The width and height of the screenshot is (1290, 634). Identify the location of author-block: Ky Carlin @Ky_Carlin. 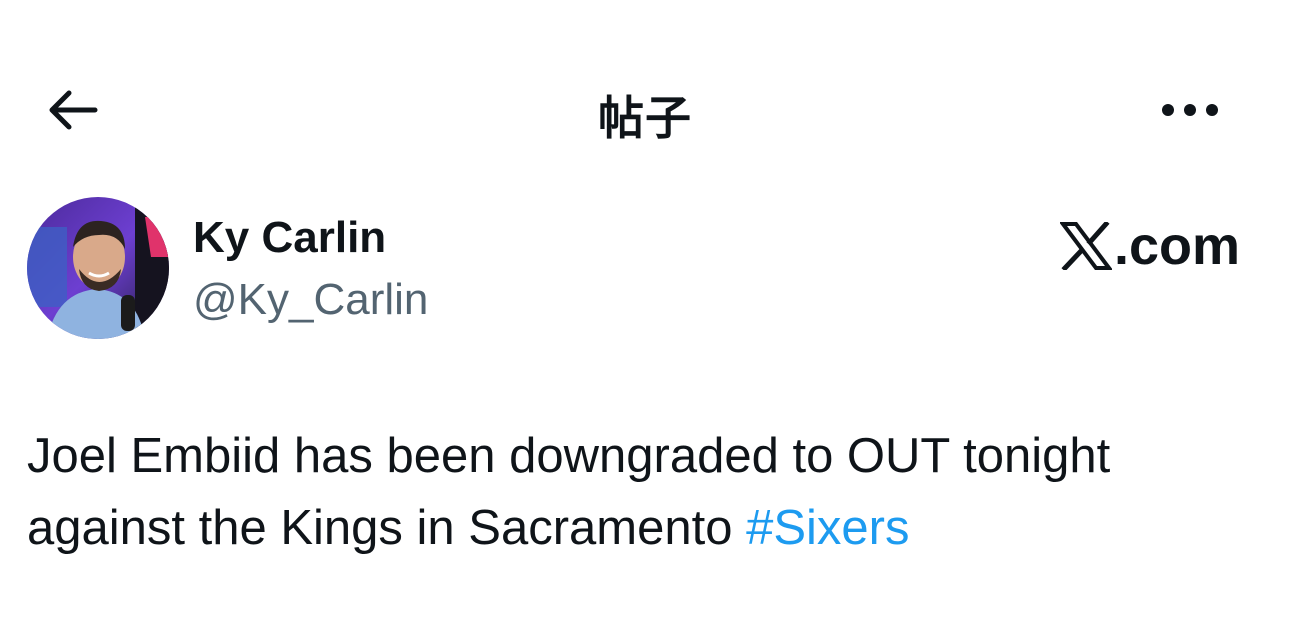
(377, 269).